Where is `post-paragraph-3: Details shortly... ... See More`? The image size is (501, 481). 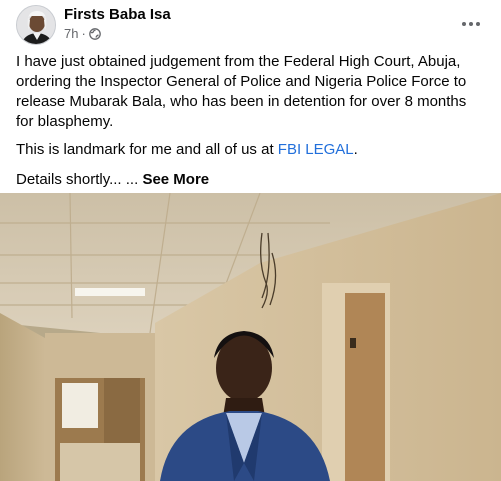 post-paragraph-3: Details shortly... ... See More is located at coordinates (251, 180).